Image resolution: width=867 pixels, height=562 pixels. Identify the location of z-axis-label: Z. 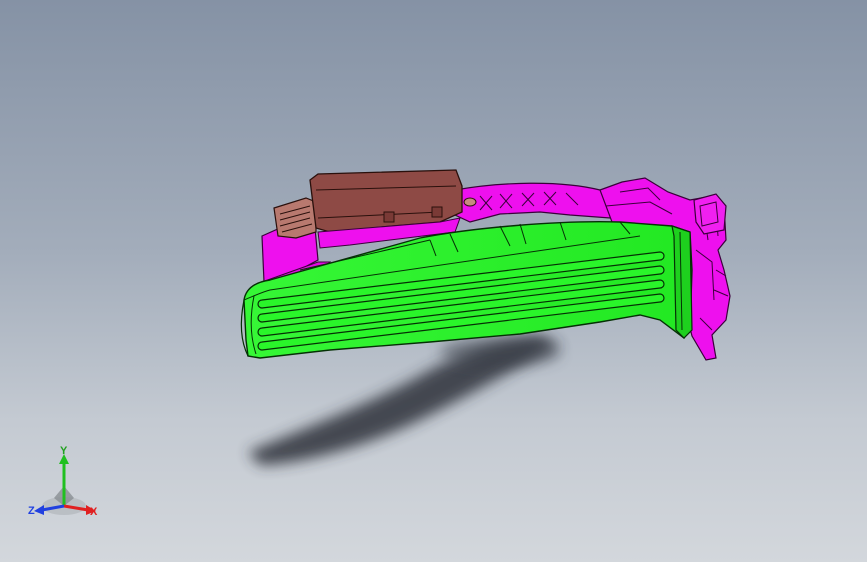
(31, 511).